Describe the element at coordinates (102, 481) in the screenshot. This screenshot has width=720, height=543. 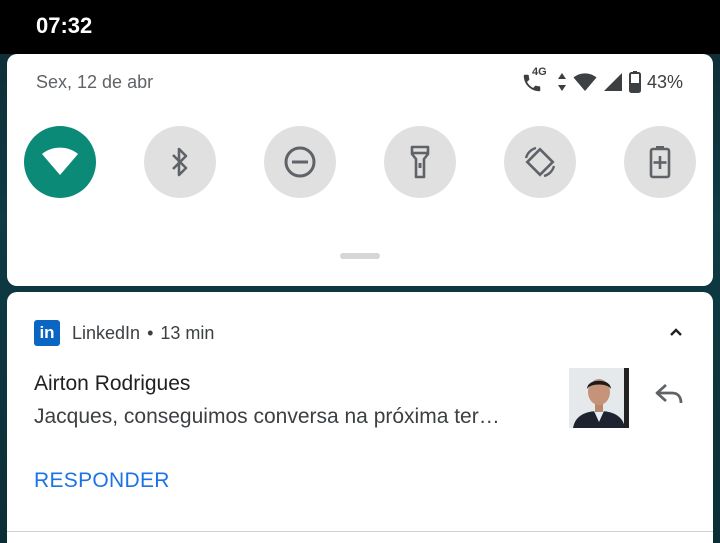
I see `reply-button: RESPONDER` at that location.